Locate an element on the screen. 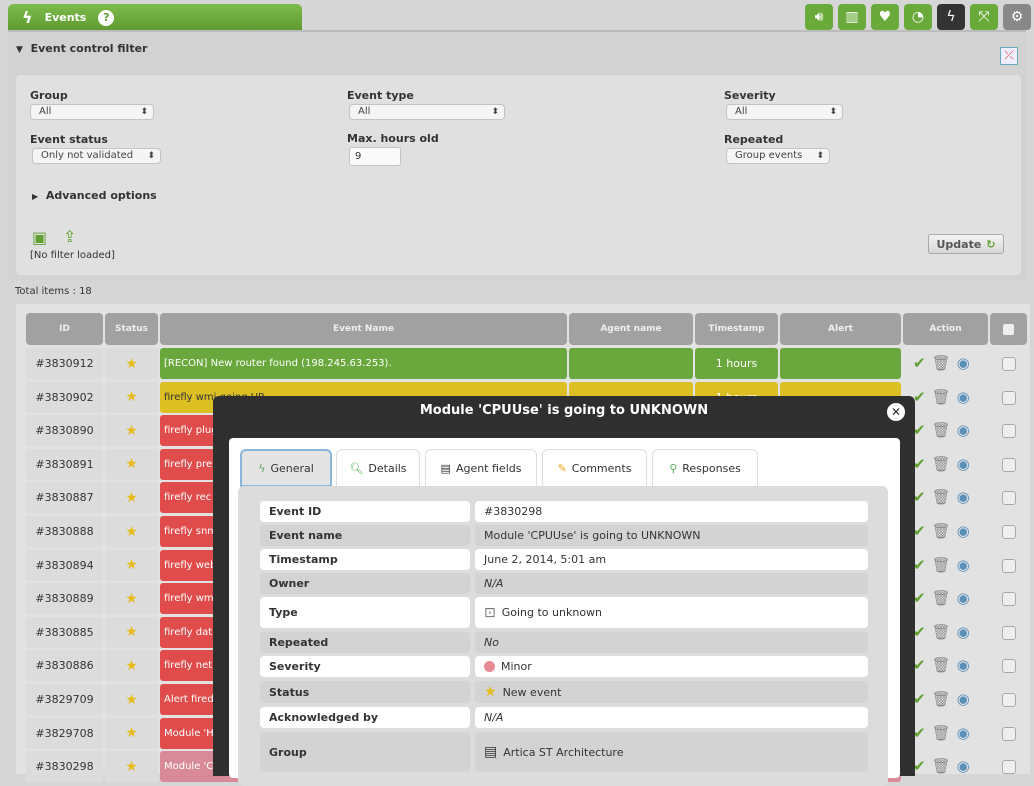 Image resolution: width=1034 pixels, height=786 pixels. validate-icon: ✔ is located at coordinates (919, 363).